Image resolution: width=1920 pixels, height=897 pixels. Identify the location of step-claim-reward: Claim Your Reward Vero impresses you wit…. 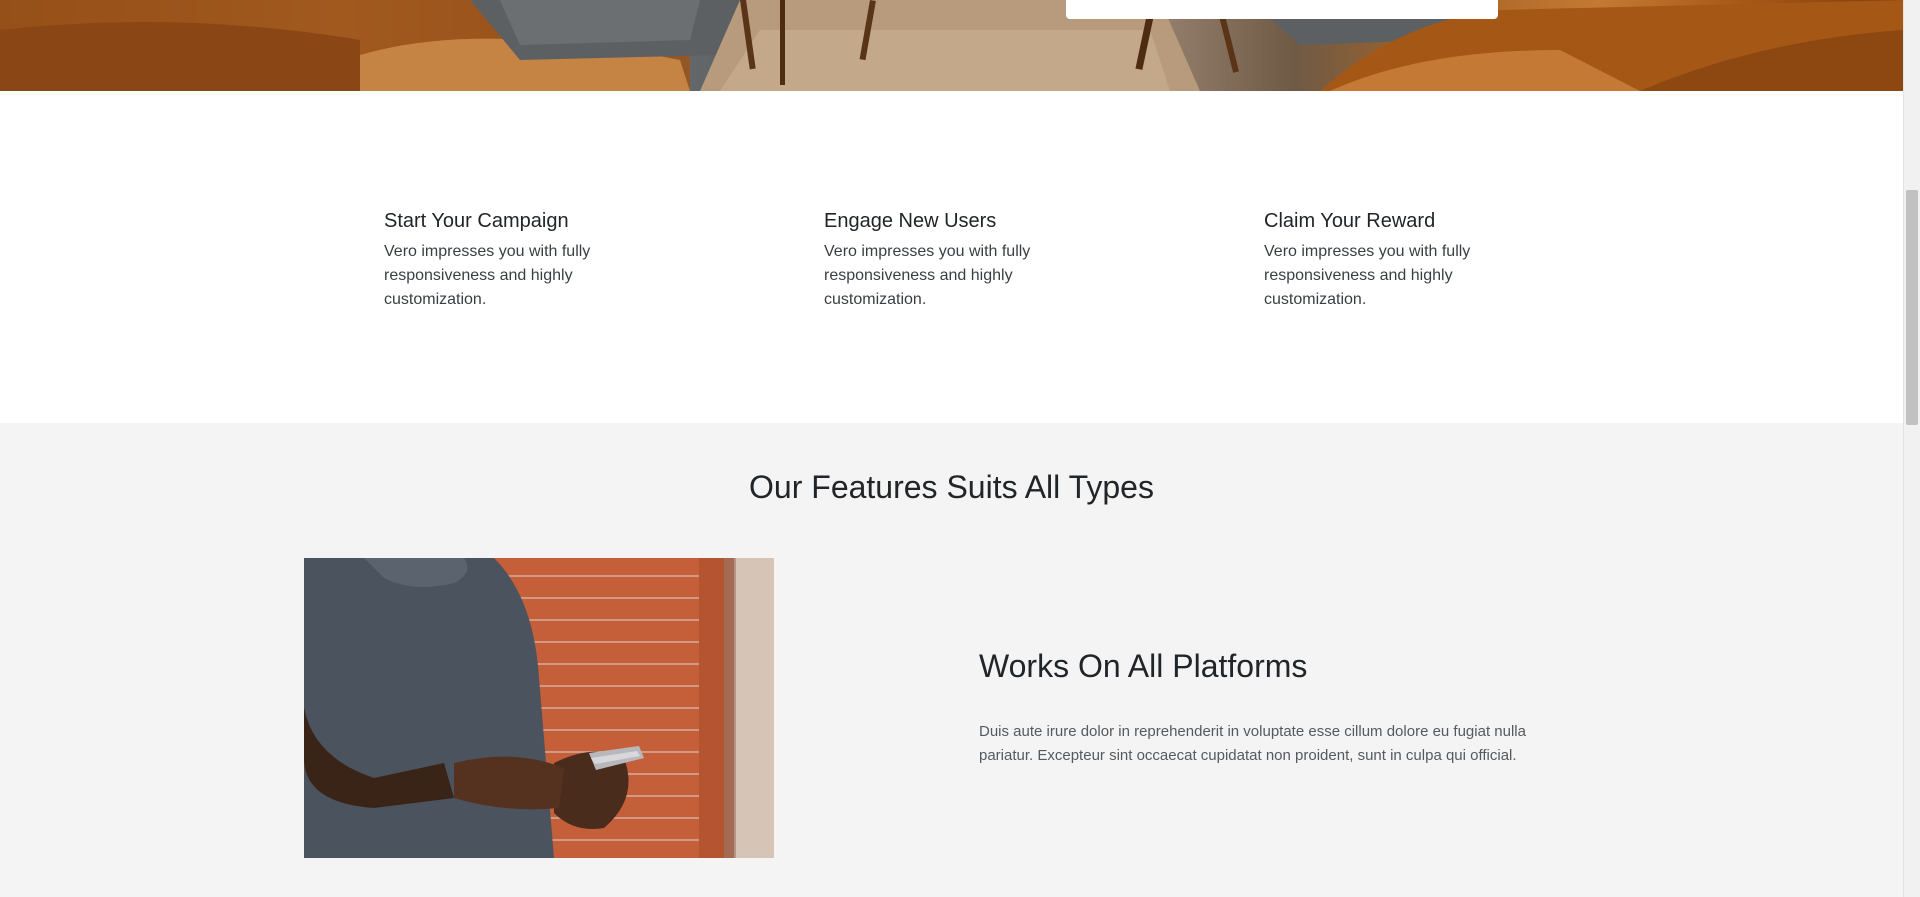
(1394, 260).